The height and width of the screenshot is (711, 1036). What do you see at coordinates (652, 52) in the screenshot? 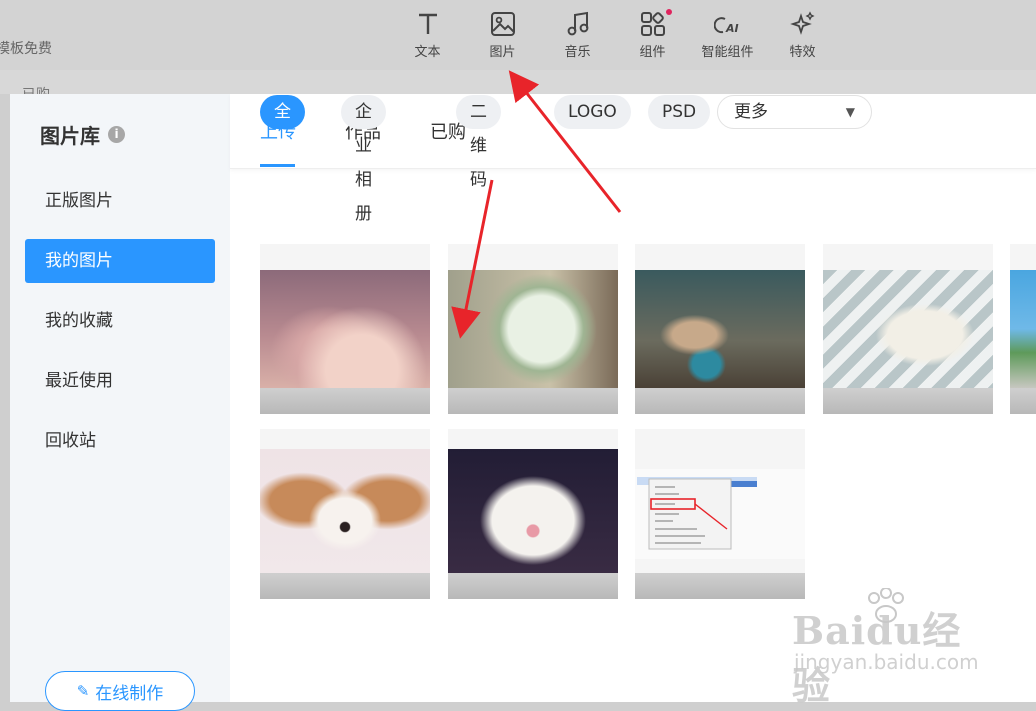
I see `tool-components-label: 组件` at bounding box center [652, 52].